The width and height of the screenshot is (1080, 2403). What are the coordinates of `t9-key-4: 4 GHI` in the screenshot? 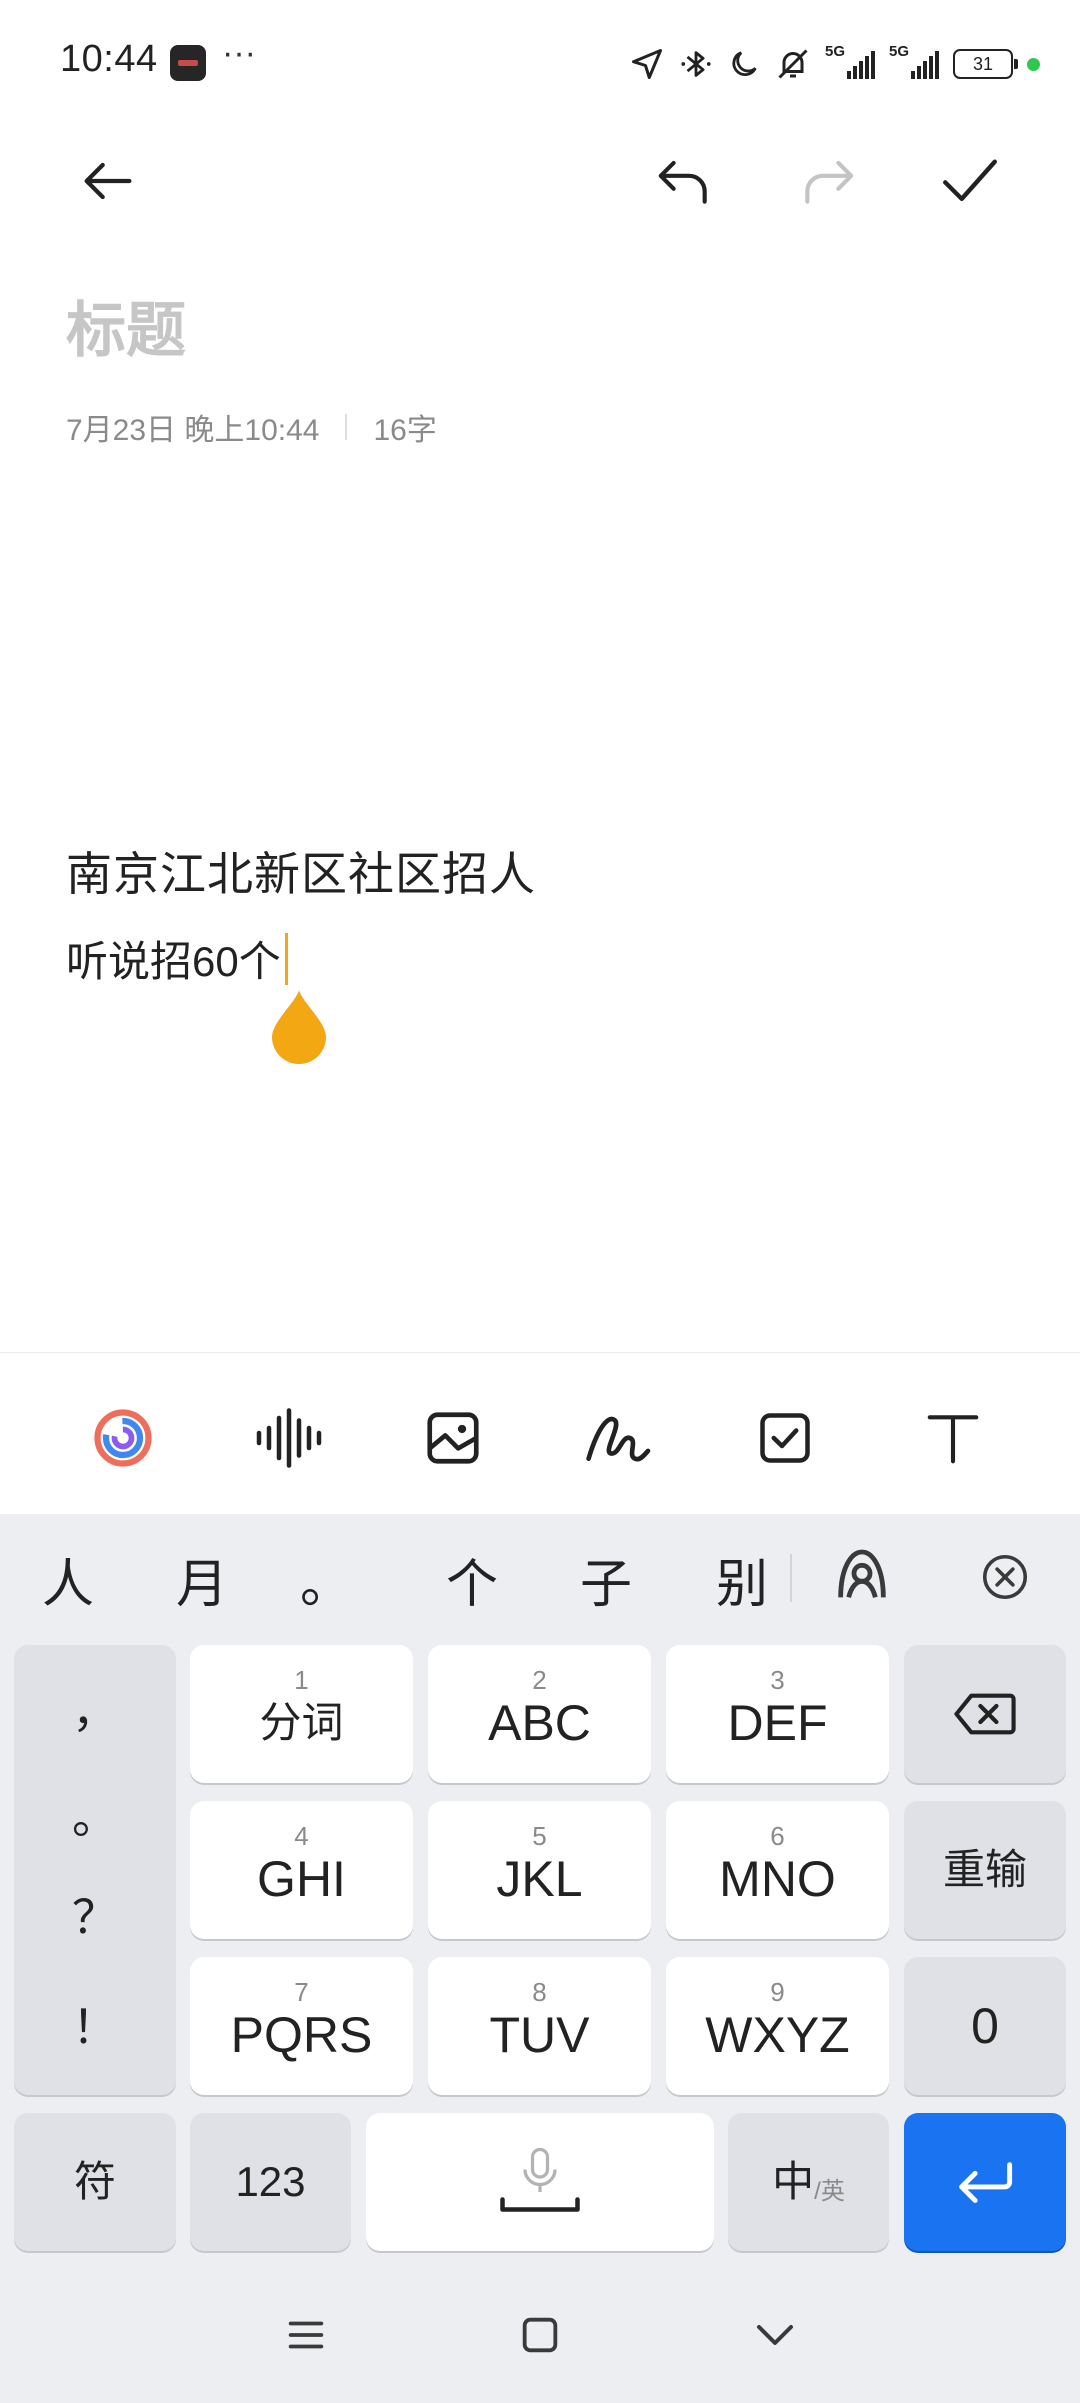 It's located at (301, 1870).